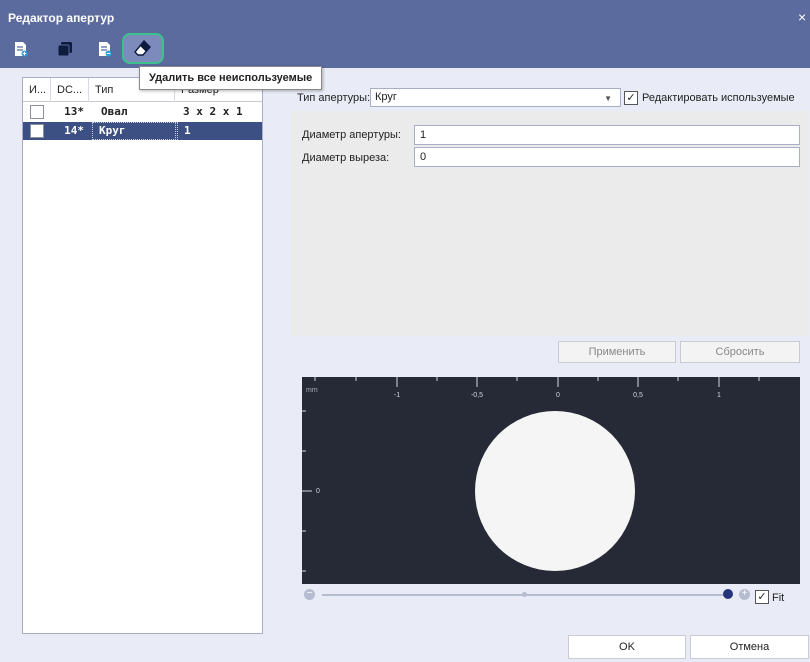 This screenshot has height=662, width=810. I want to click on dcode-cell: 13*, so click(74, 111).